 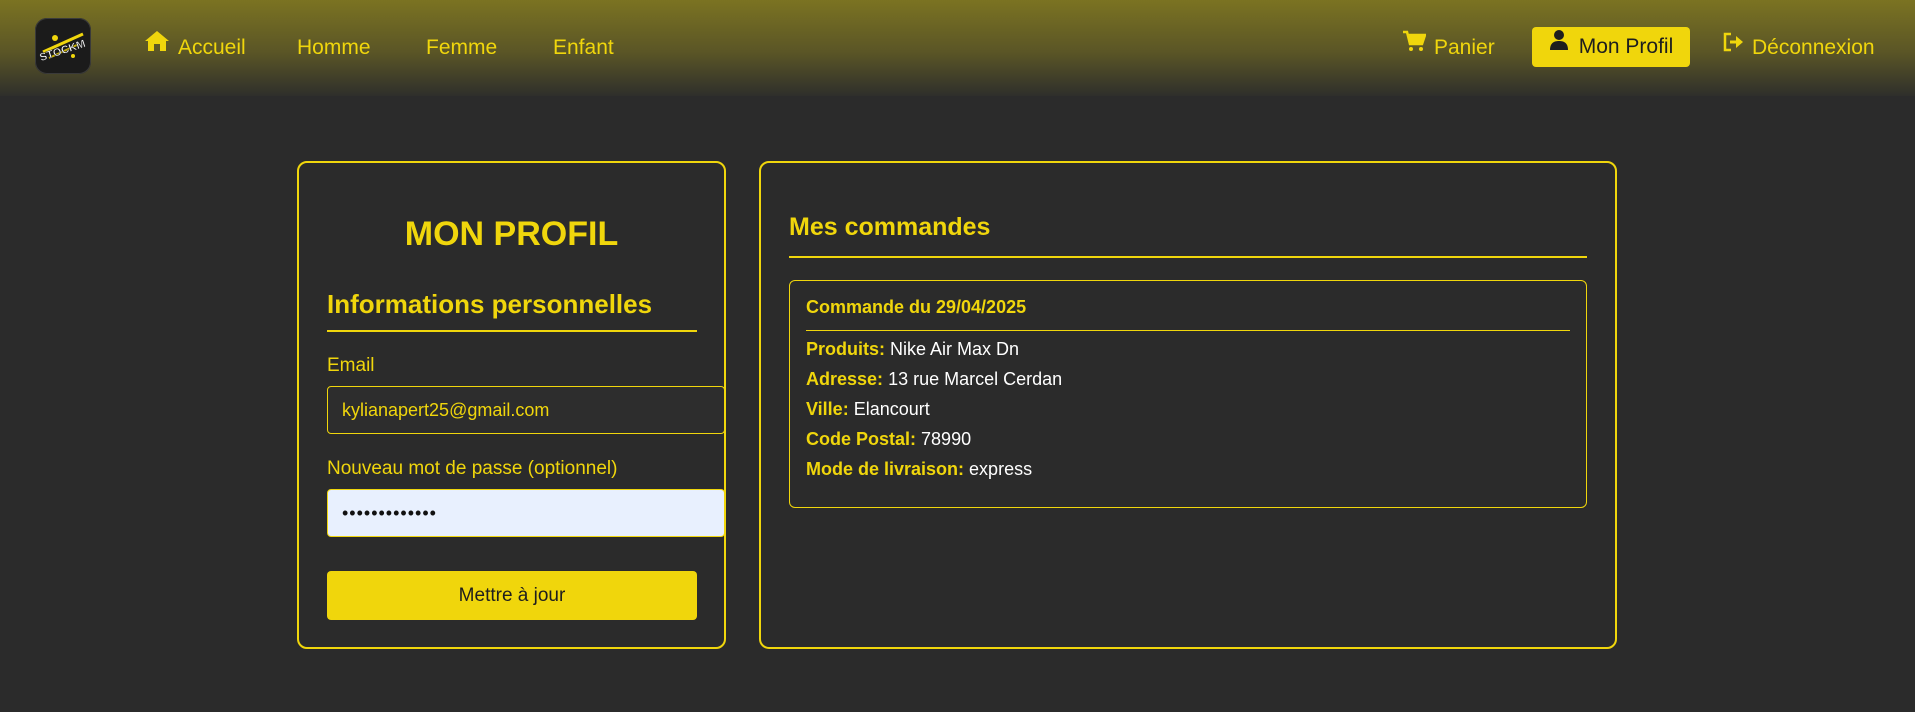 I want to click on nav-link-women-label: Femme, so click(x=462, y=47).